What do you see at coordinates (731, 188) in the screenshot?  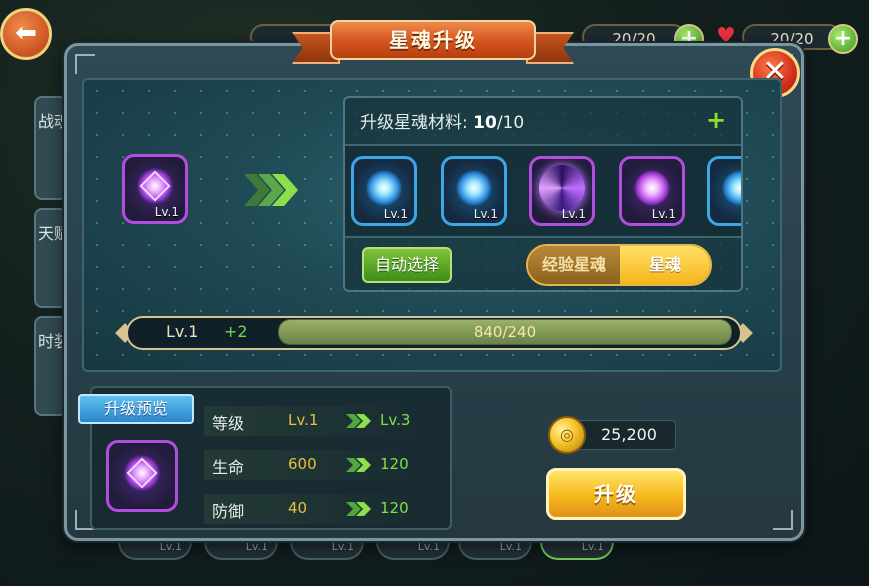 I see `blue-orb-icon` at bounding box center [731, 188].